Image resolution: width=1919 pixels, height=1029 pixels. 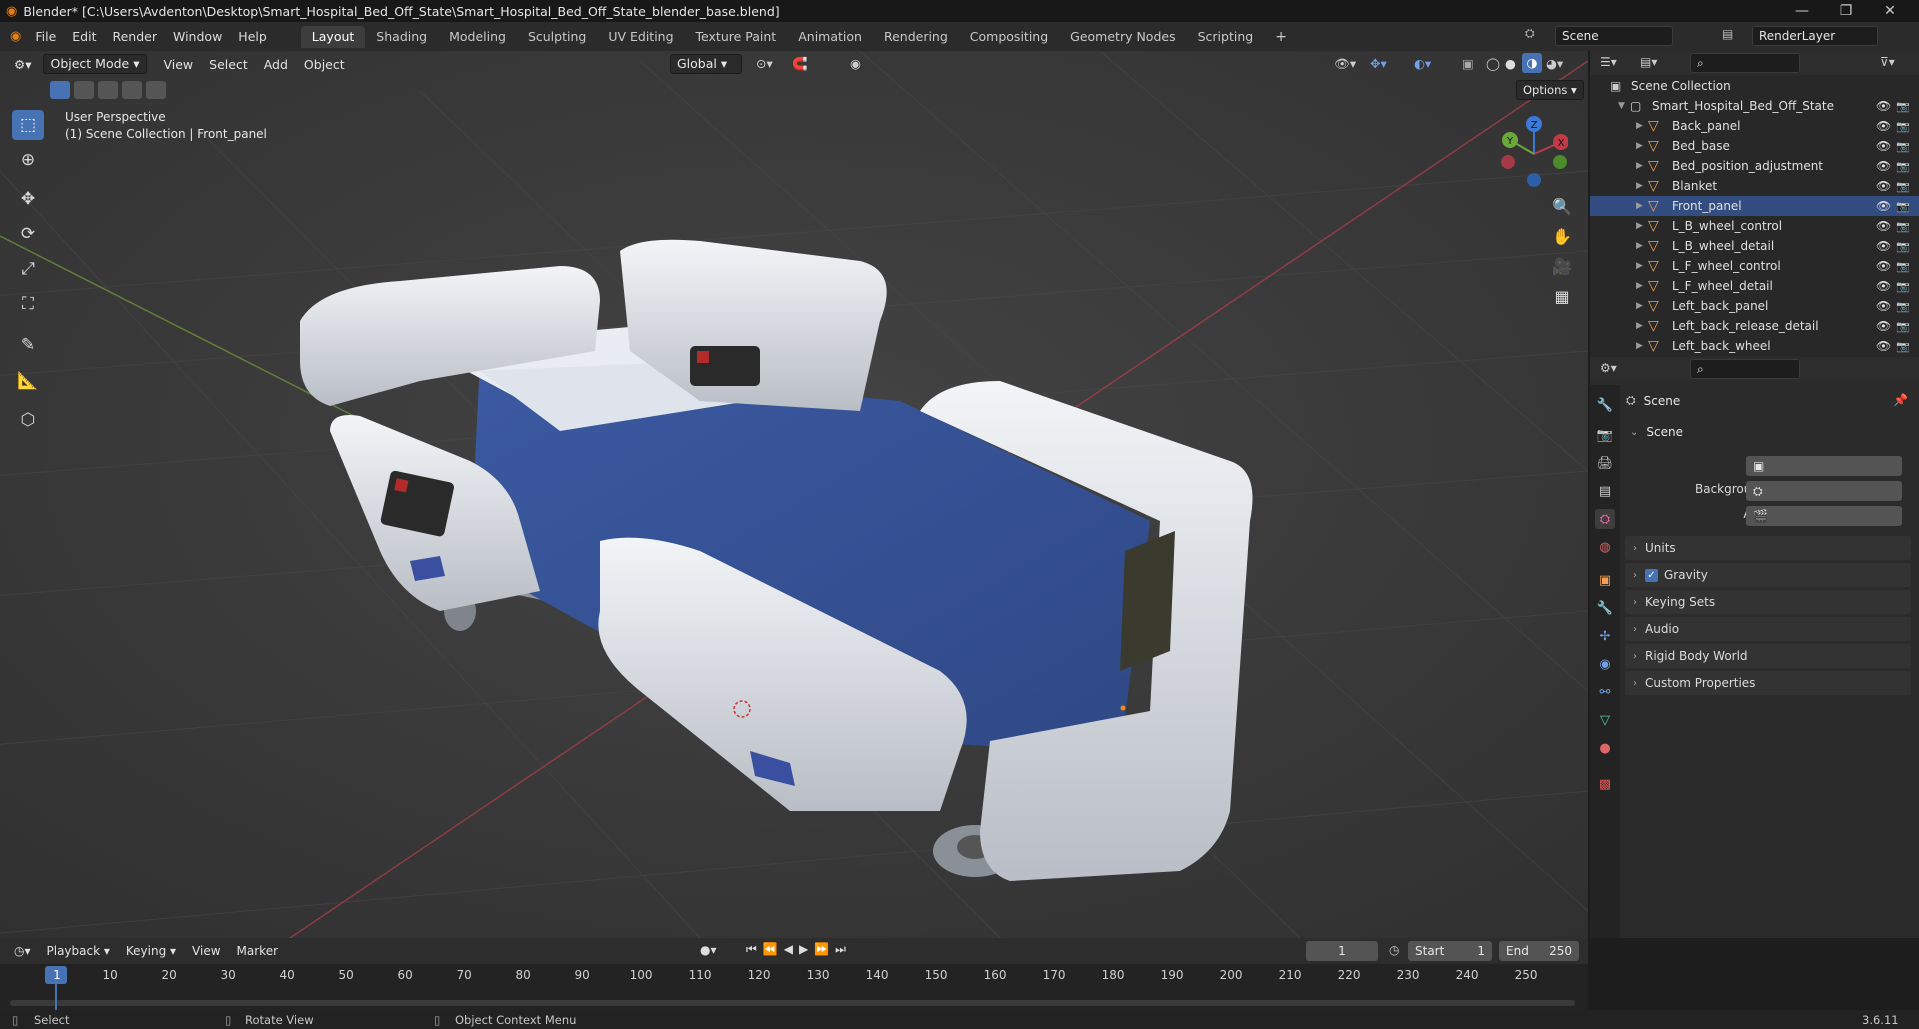 I want to click on panel-custom-properties: › Custom Properties, so click(x=1768, y=683).